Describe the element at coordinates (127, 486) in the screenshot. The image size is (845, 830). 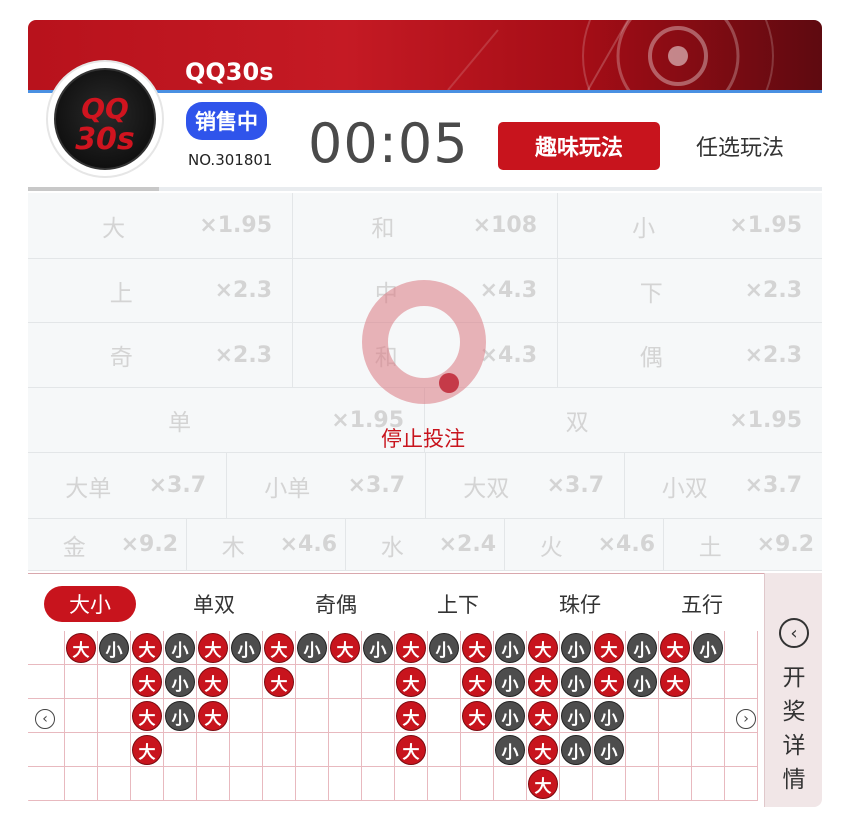
I see `bet-option: 大单 ×3.7` at that location.